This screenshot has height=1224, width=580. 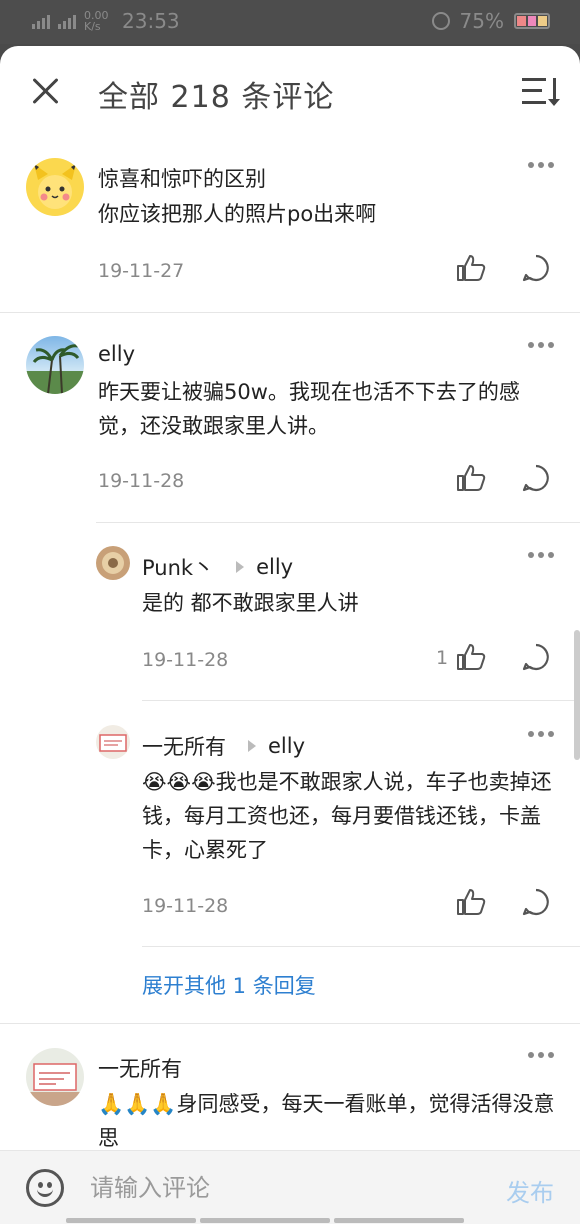 What do you see at coordinates (41, 21) in the screenshot?
I see `signal-icon` at bounding box center [41, 21].